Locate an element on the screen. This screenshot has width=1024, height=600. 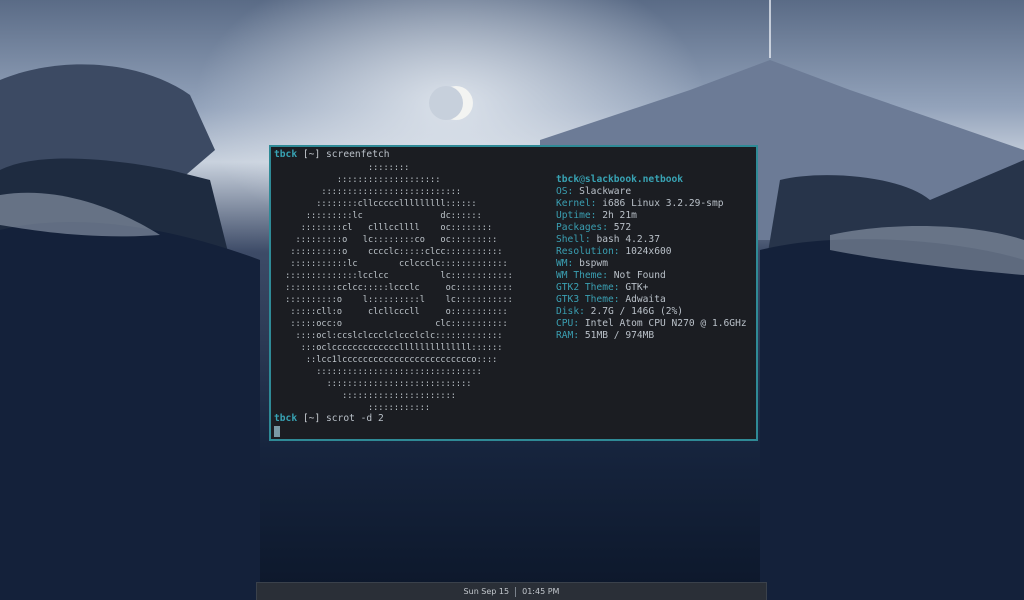
ascii-line: ::::ocl:ccslclccclclccclclc::::::::::::: is located at coordinates (391, 336).